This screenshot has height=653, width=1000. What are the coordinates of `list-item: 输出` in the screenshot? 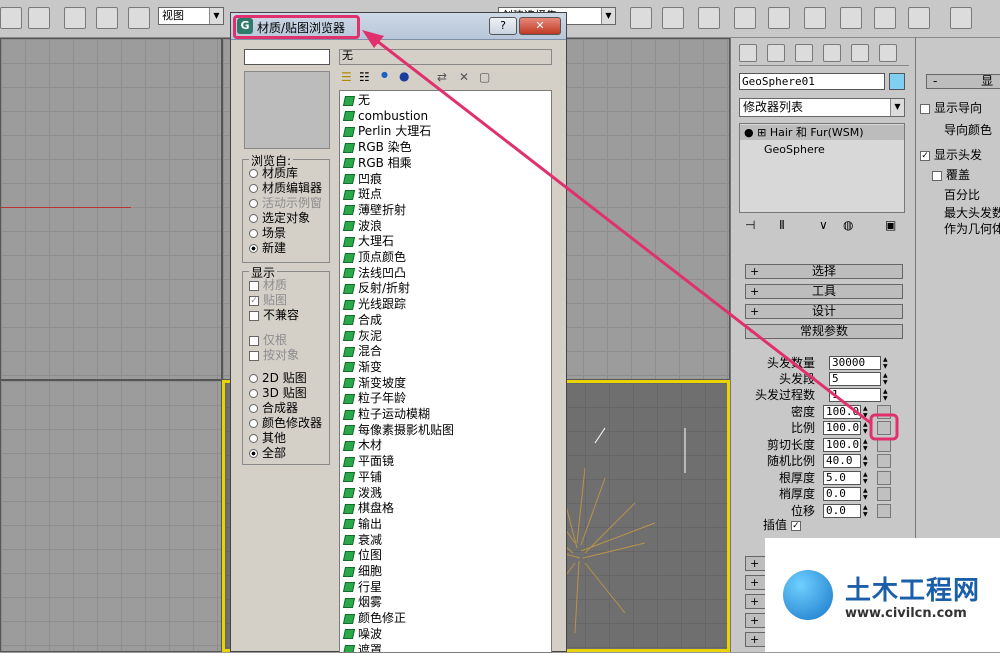 It's located at (363, 524).